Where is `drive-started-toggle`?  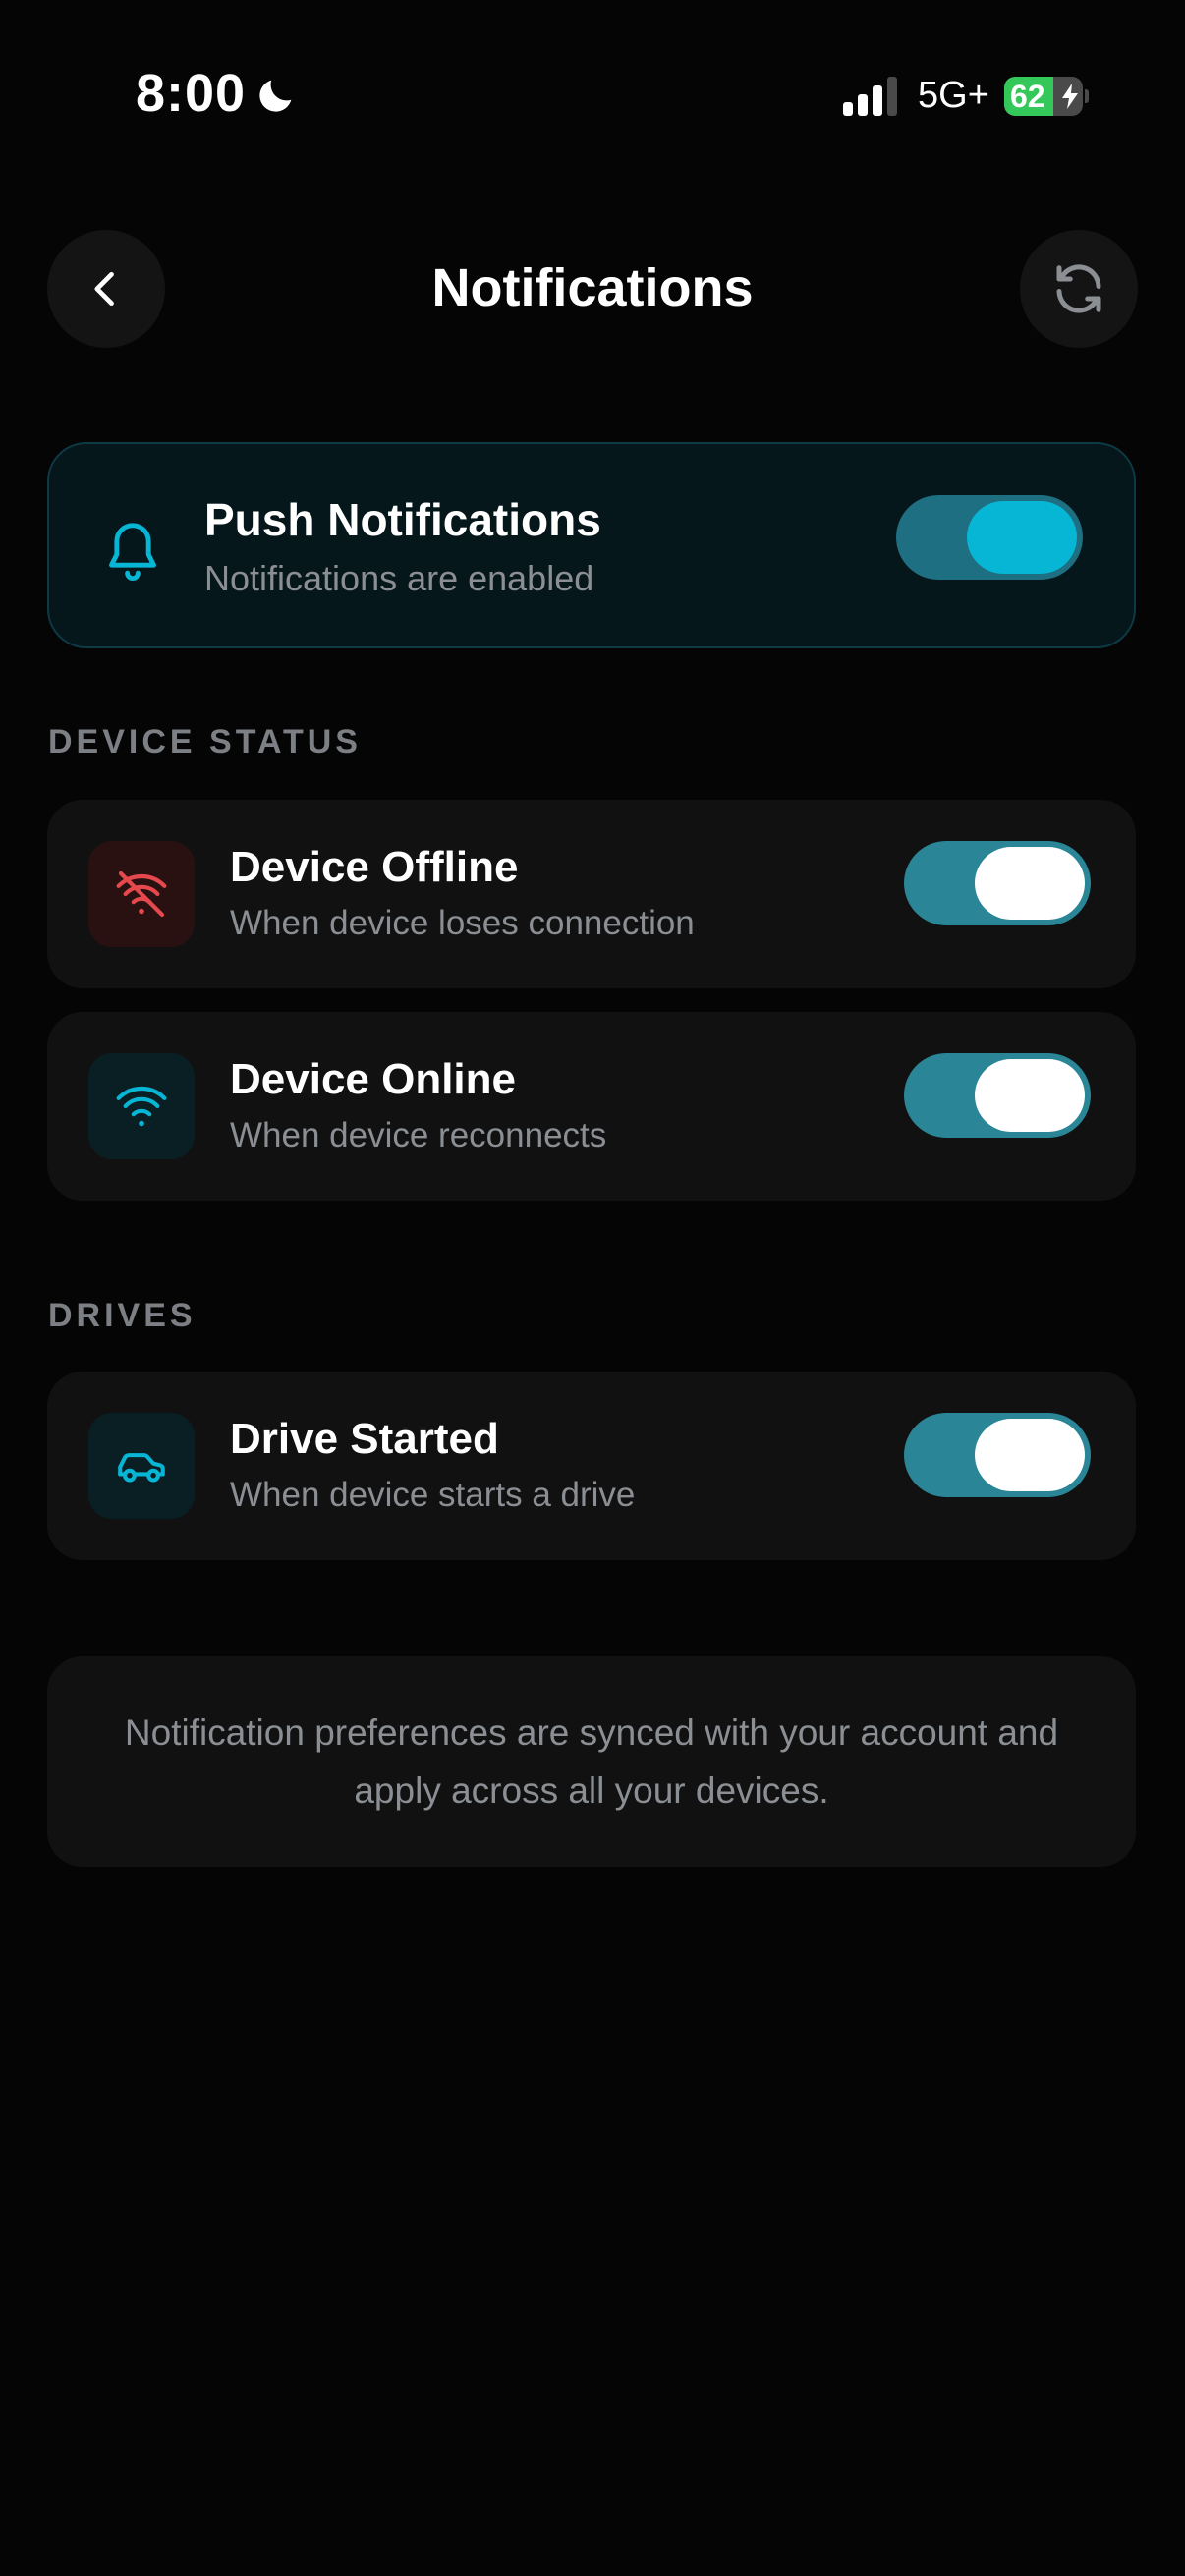 drive-started-toggle is located at coordinates (998, 1455).